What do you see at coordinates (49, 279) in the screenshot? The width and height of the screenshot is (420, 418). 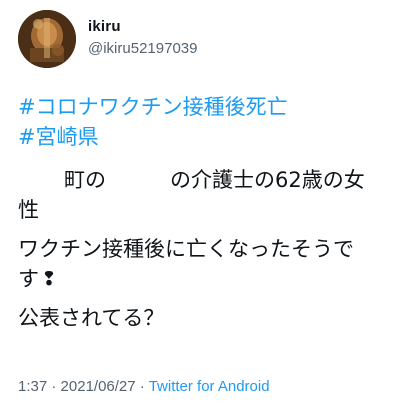 I see `double-exclamation-icon: ❢` at bounding box center [49, 279].